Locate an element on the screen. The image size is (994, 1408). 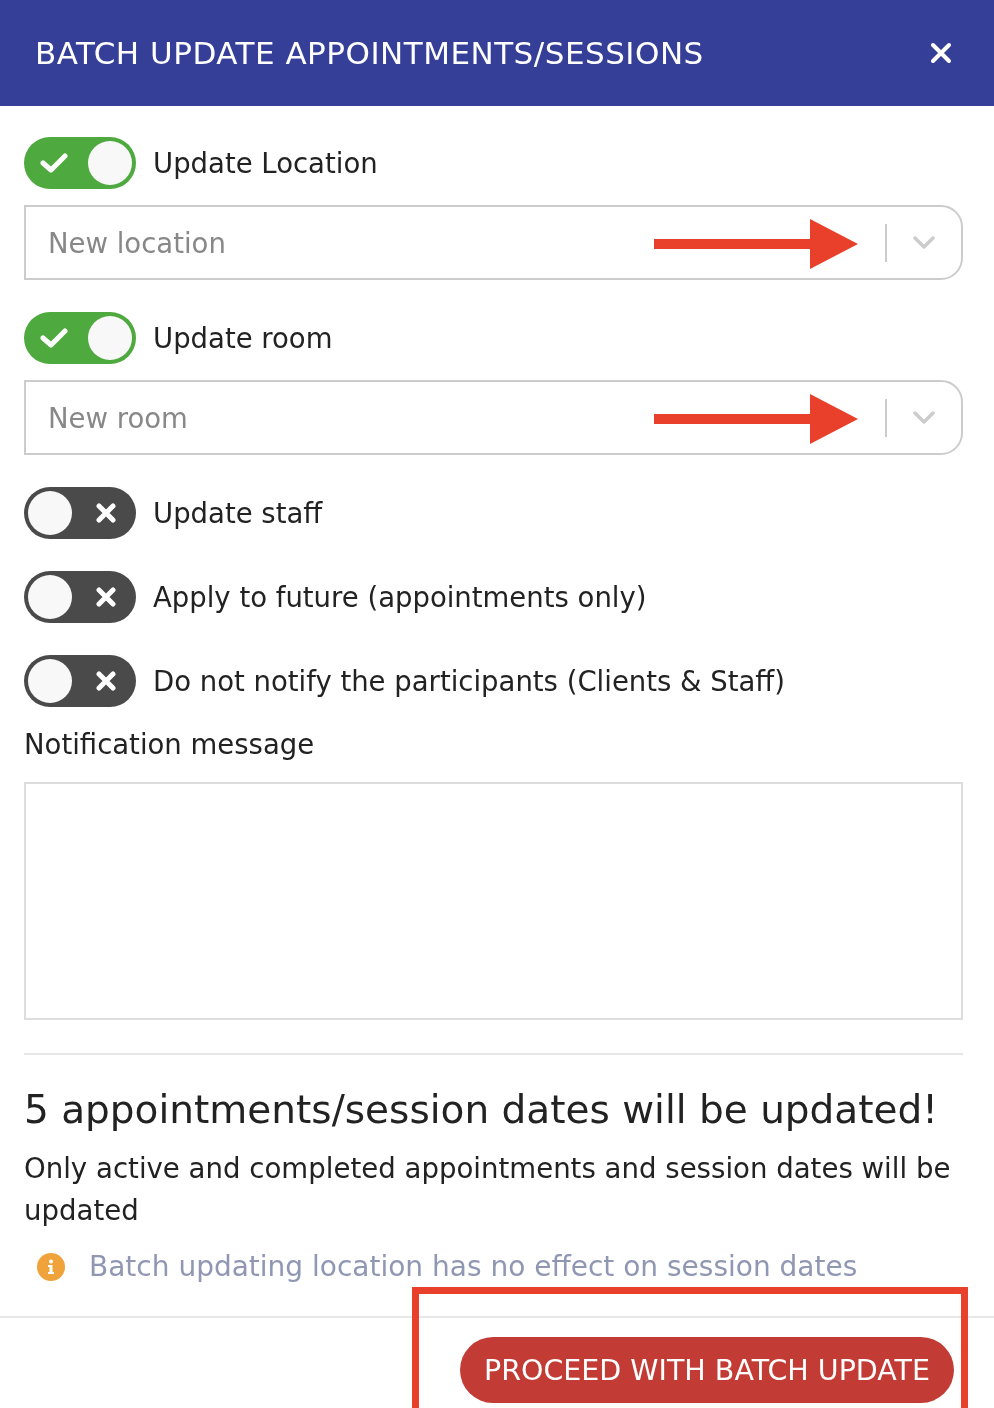
summary-text: Only active and completed appointments and session dates will be updated is located at coordinates (488, 1190).